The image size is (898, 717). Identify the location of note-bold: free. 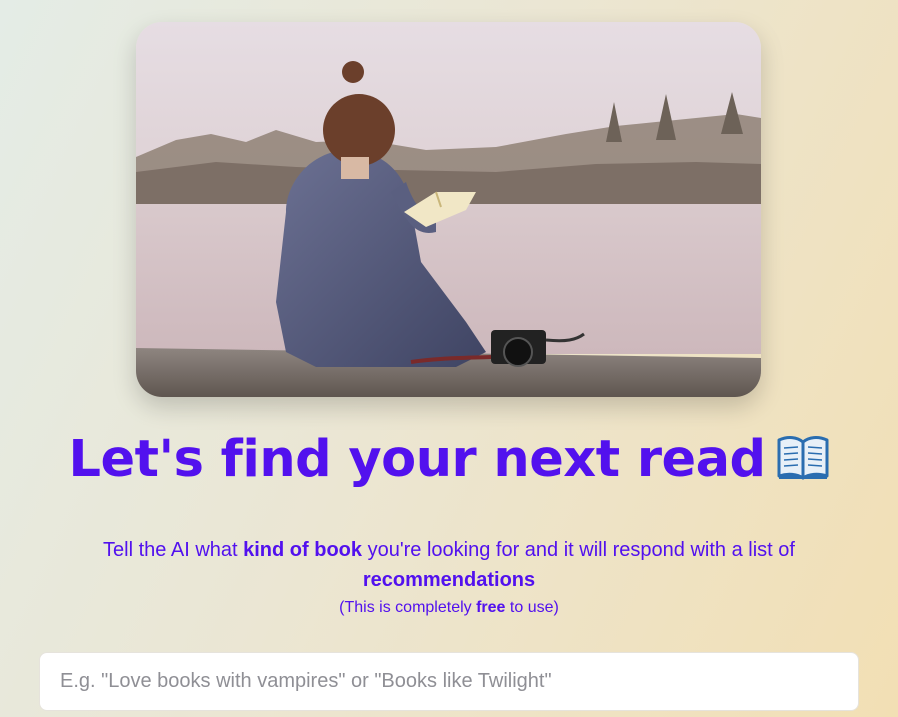
(491, 607).